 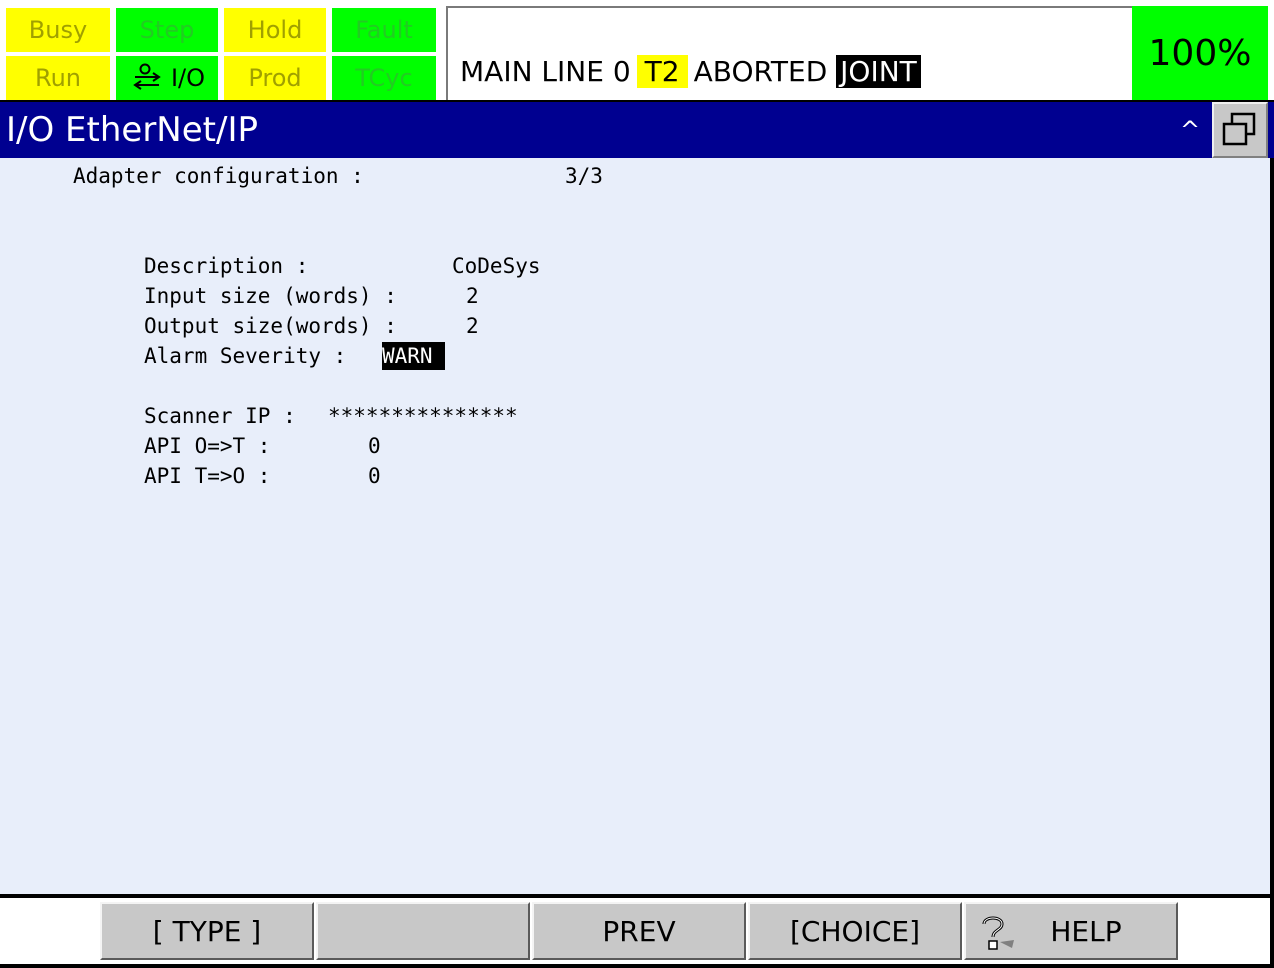 I want to click on led-step: Step, so click(x=168, y=30).